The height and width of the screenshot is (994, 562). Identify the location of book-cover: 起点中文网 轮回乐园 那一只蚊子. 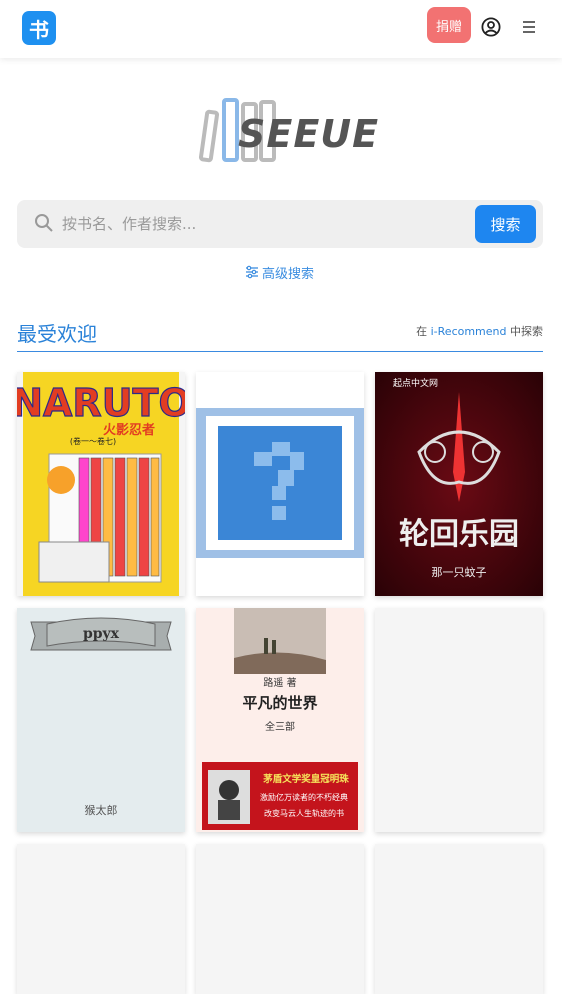
(459, 484).